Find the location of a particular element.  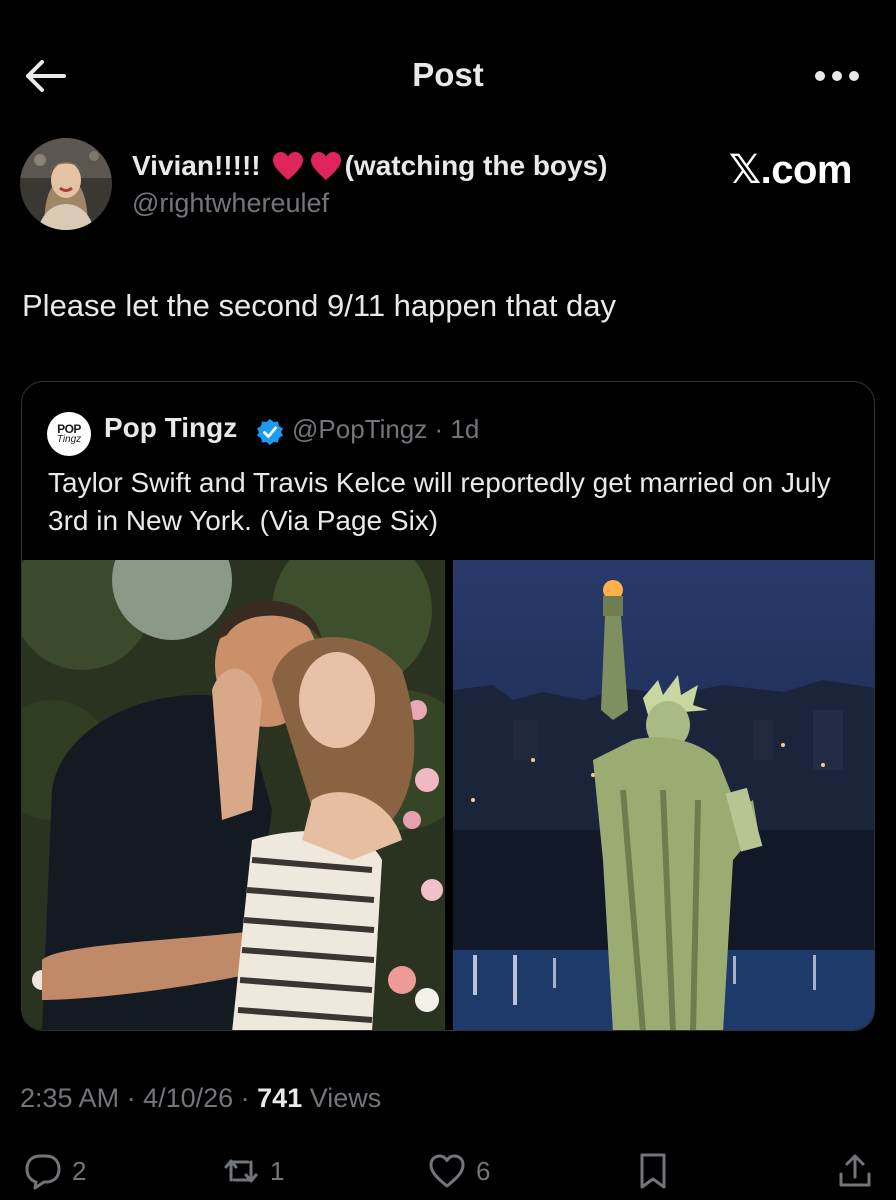

share-icon is located at coordinates (855, 1170).